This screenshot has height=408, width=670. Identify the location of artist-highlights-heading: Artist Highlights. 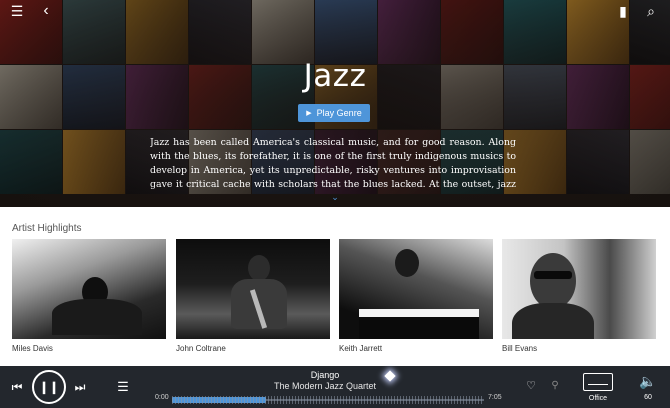
(47, 228).